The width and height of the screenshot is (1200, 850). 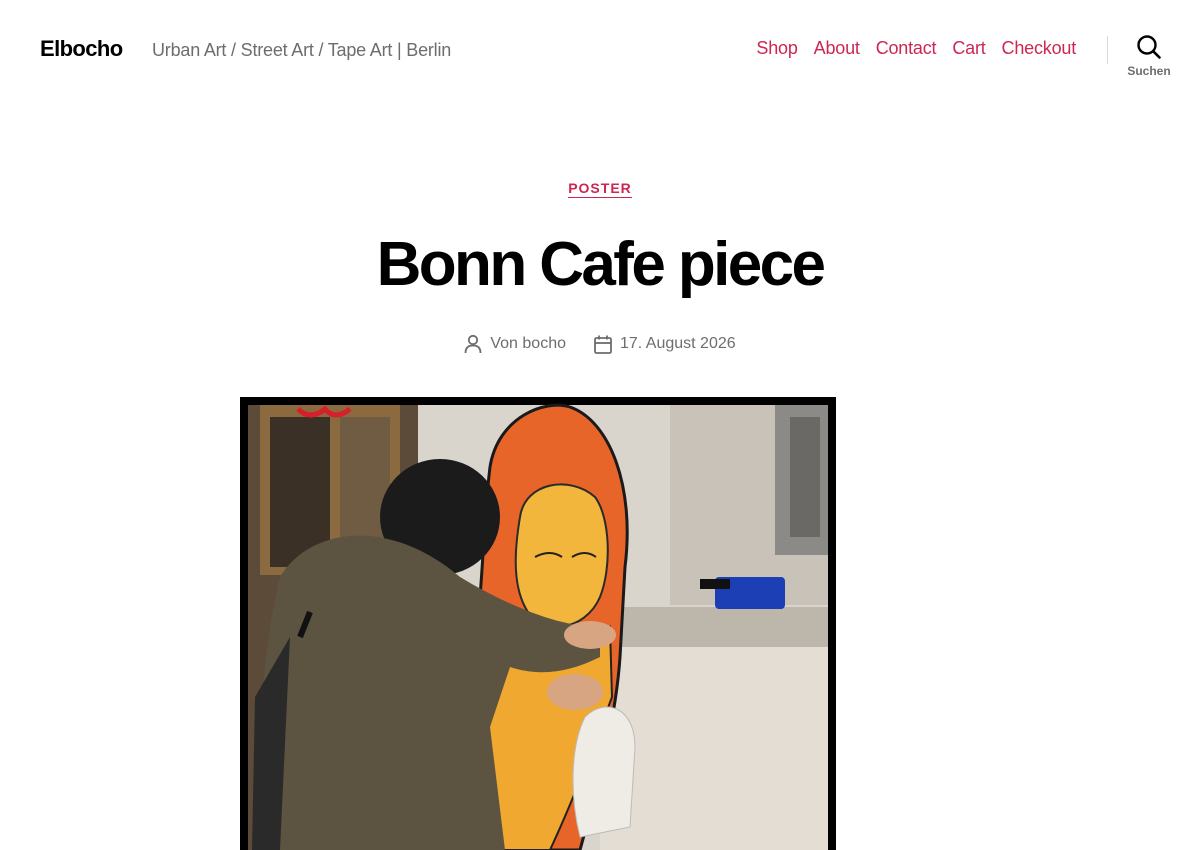 I want to click on post-title: Bonn Cafe piece, so click(x=601, y=264).